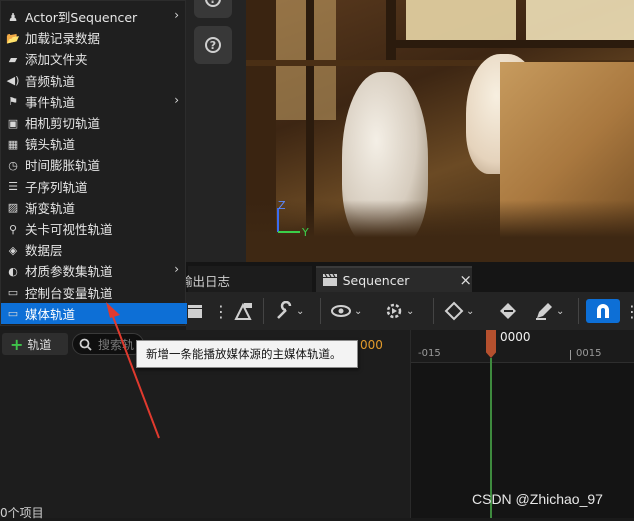  Describe the element at coordinates (589, 353) in the screenshot. I see `tick-label-right: 0015` at that location.